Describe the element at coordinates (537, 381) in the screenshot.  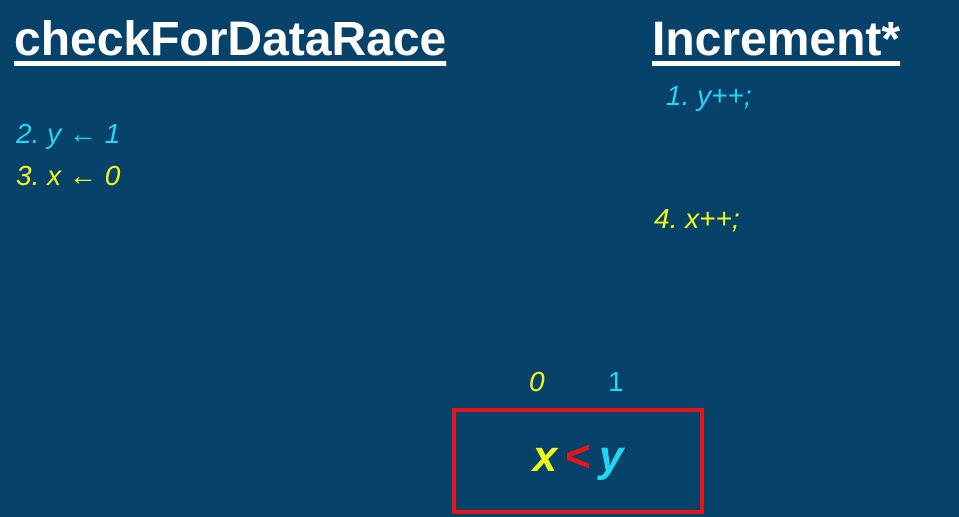
I see `x-value: 0` at that location.